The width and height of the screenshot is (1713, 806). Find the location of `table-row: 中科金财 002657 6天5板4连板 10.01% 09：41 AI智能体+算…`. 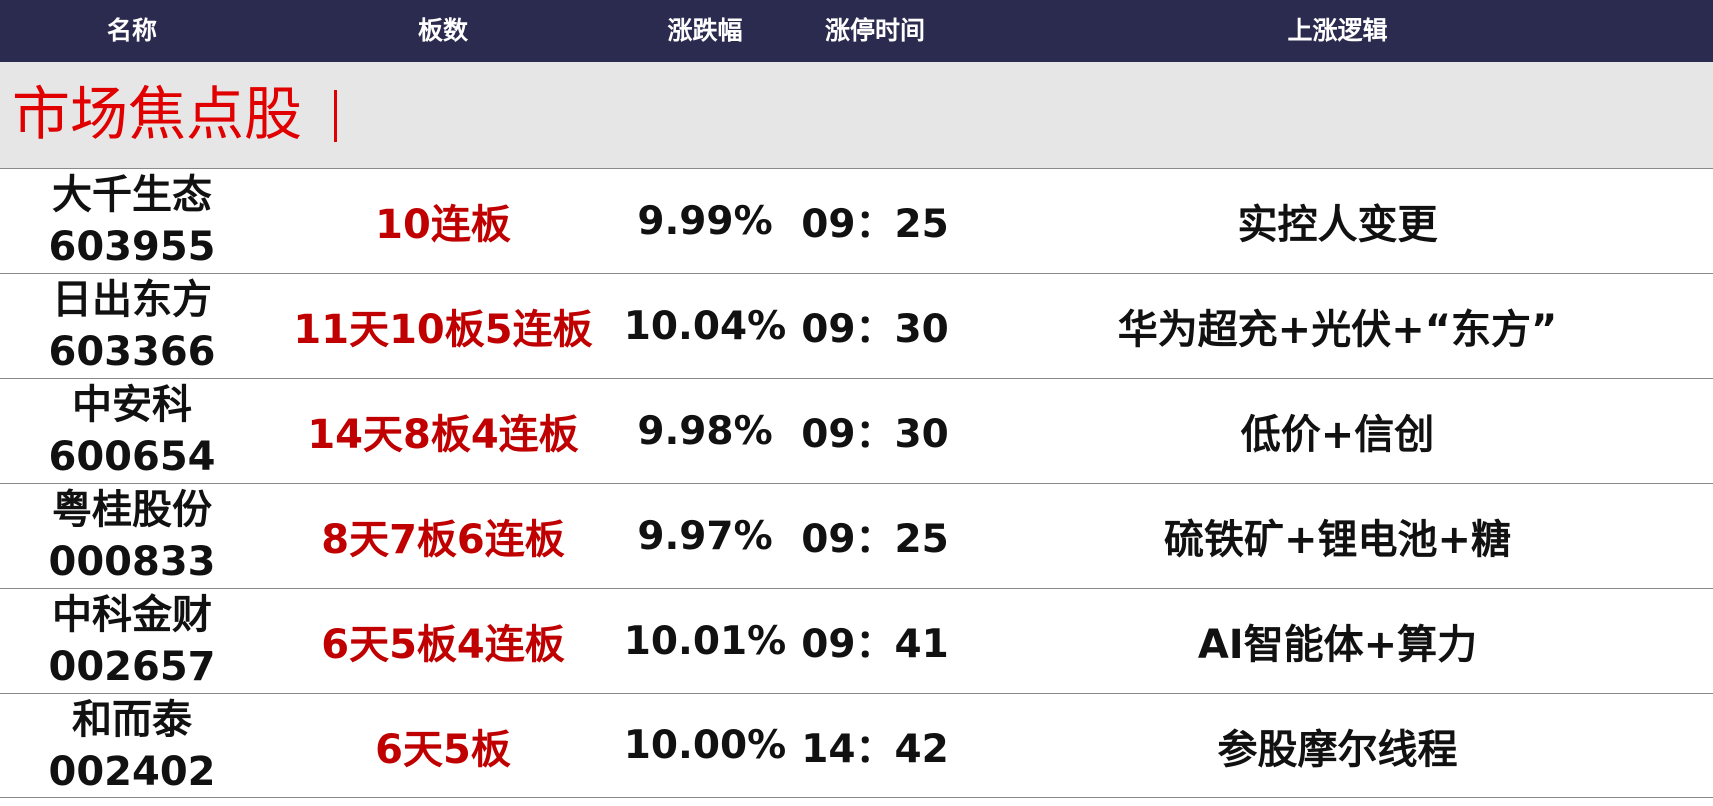

table-row: 中科金财 002657 6天5板4连板 10.01% 09：41 AI智能体+算… is located at coordinates (856, 641).